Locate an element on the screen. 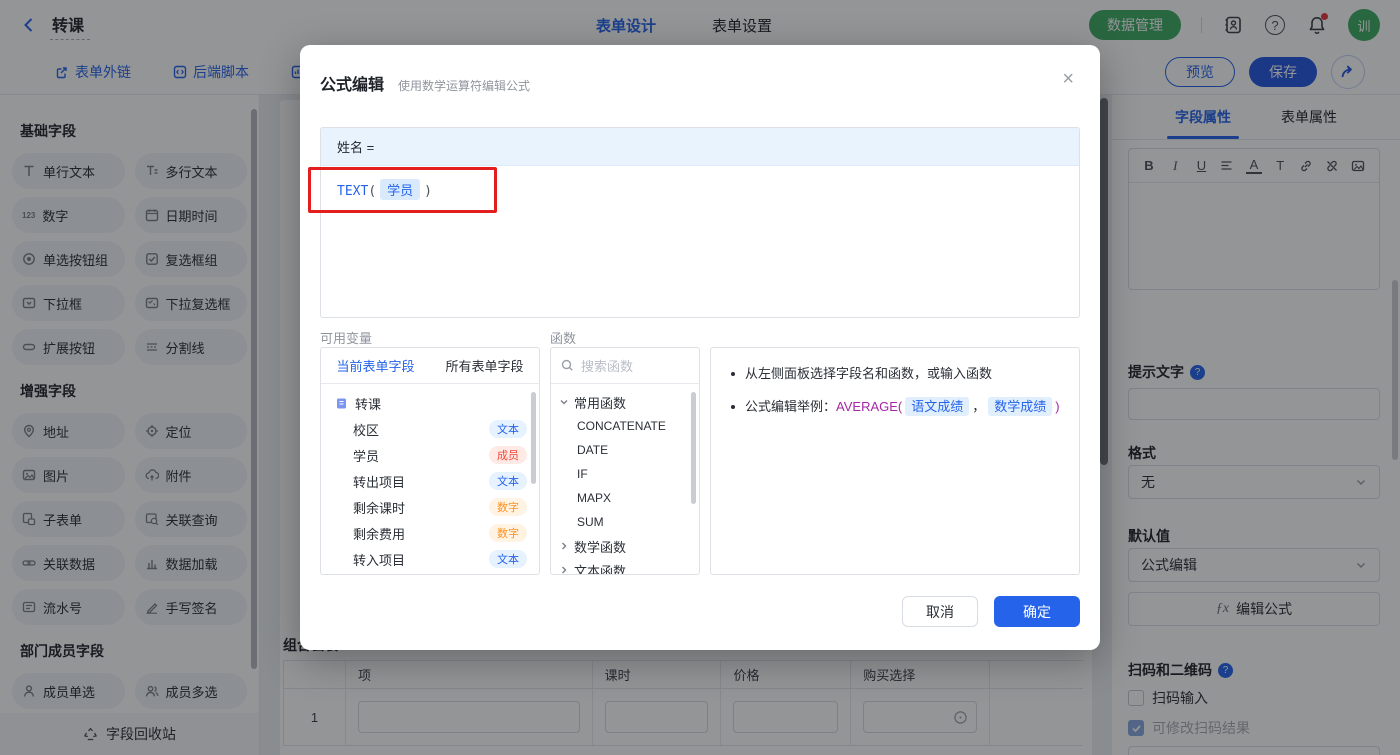  tip-line-2: 公式编辑举例：AVERAGE(语文成绩，数学成绩) is located at coordinates (895, 406).